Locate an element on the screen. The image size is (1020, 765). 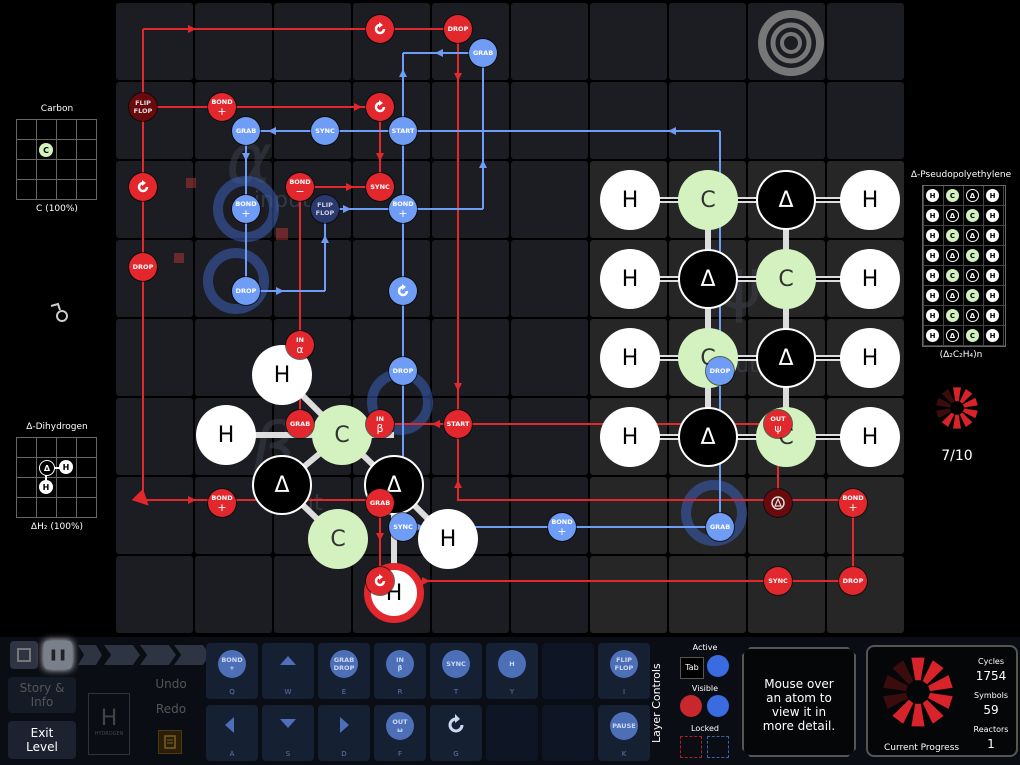
notes-icon is located at coordinates (170, 742).